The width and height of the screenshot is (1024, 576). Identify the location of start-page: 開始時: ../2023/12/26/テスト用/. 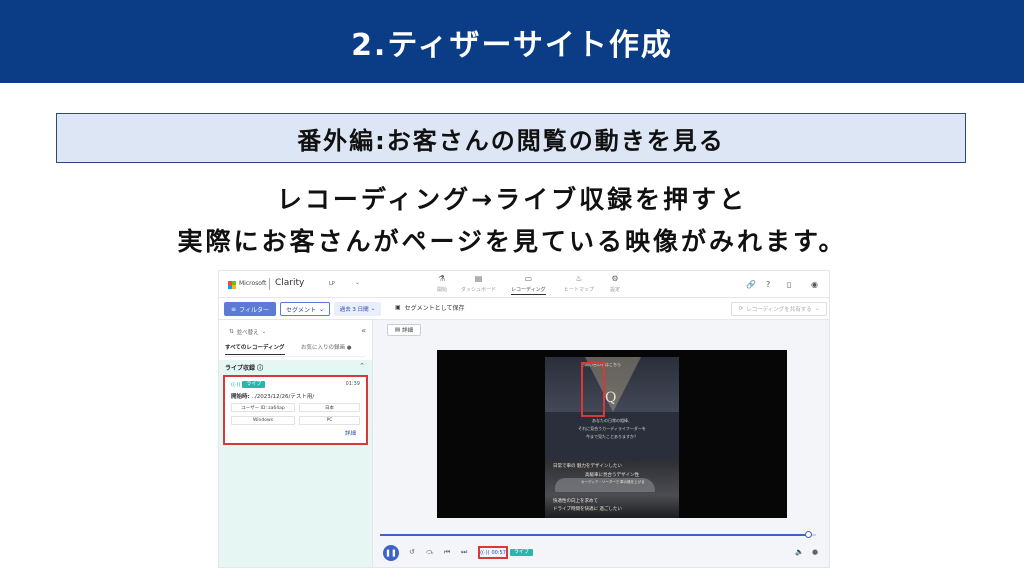
(273, 397).